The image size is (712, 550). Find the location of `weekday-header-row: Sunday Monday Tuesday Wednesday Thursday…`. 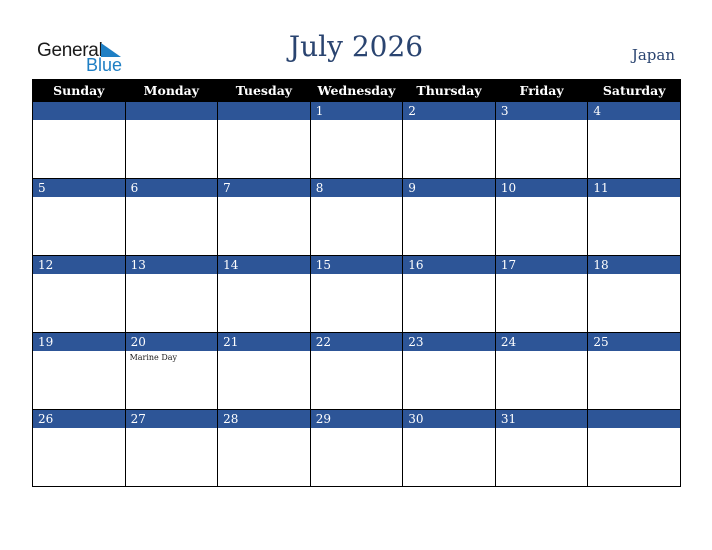

weekday-header-row: Sunday Monday Tuesday Wednesday Thursday… is located at coordinates (356, 90).